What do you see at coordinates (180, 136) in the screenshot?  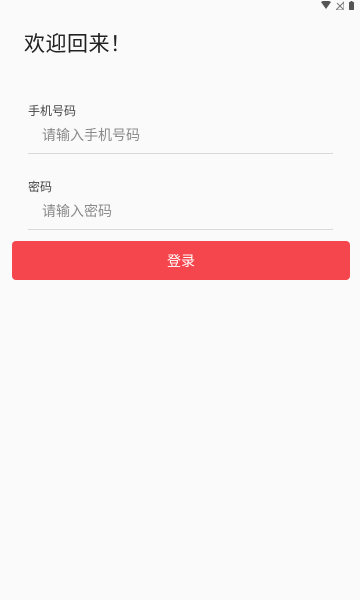 I see `phone-input` at bounding box center [180, 136].